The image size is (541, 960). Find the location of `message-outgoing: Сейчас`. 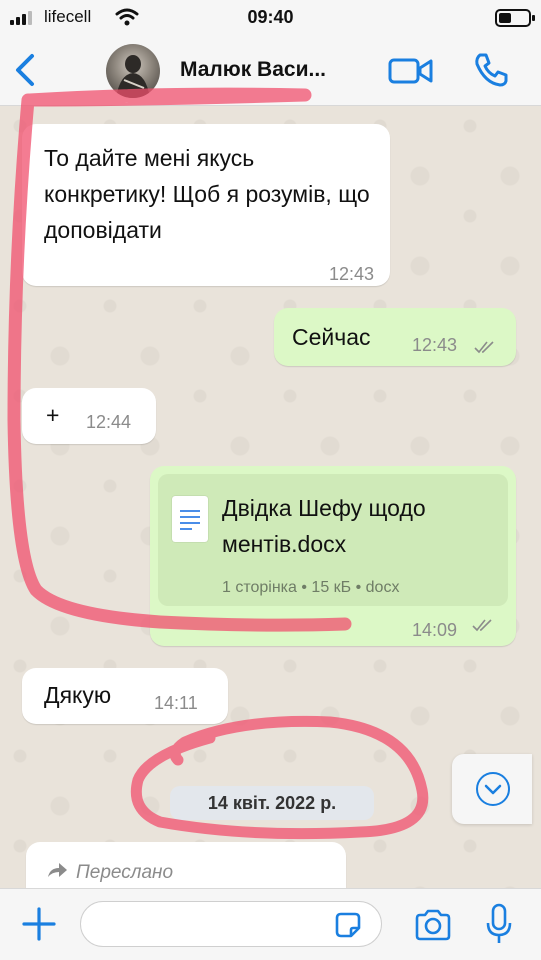

message-outgoing: Сейчас is located at coordinates (395, 337).